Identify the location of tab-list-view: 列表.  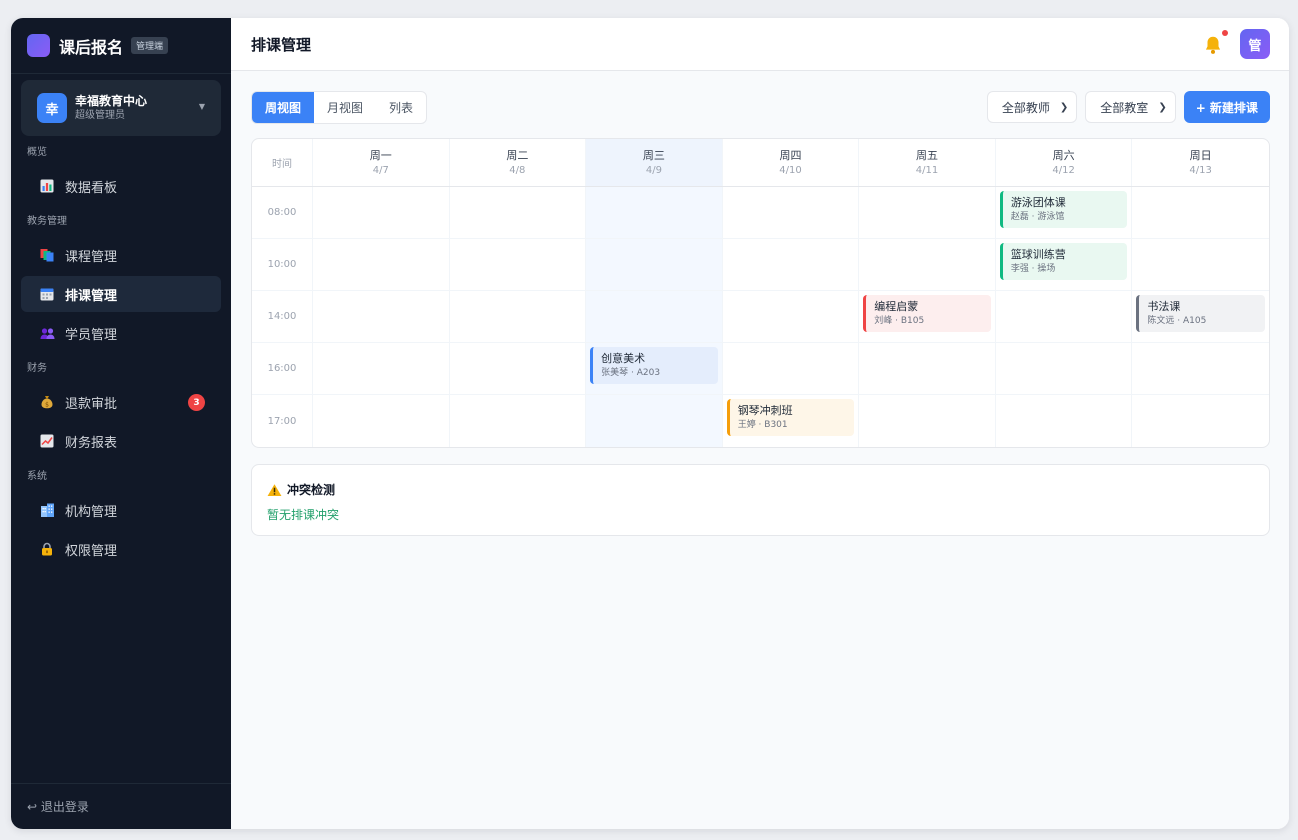
(401, 107).